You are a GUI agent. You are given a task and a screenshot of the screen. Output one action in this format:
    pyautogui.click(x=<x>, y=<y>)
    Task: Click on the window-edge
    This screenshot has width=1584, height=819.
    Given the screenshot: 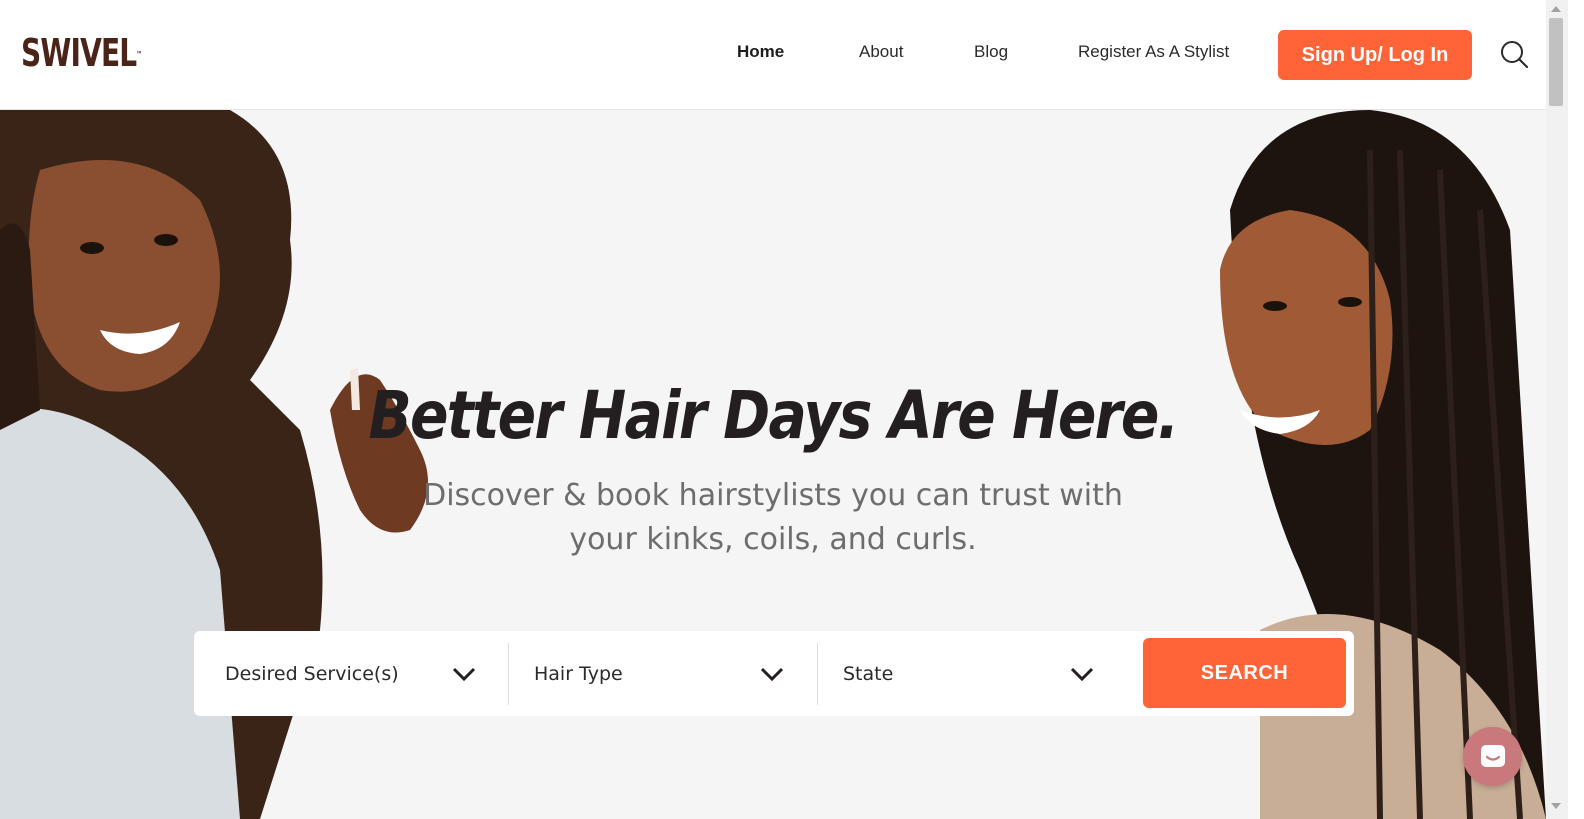 What is the action you would take?
    pyautogui.click(x=1576, y=409)
    